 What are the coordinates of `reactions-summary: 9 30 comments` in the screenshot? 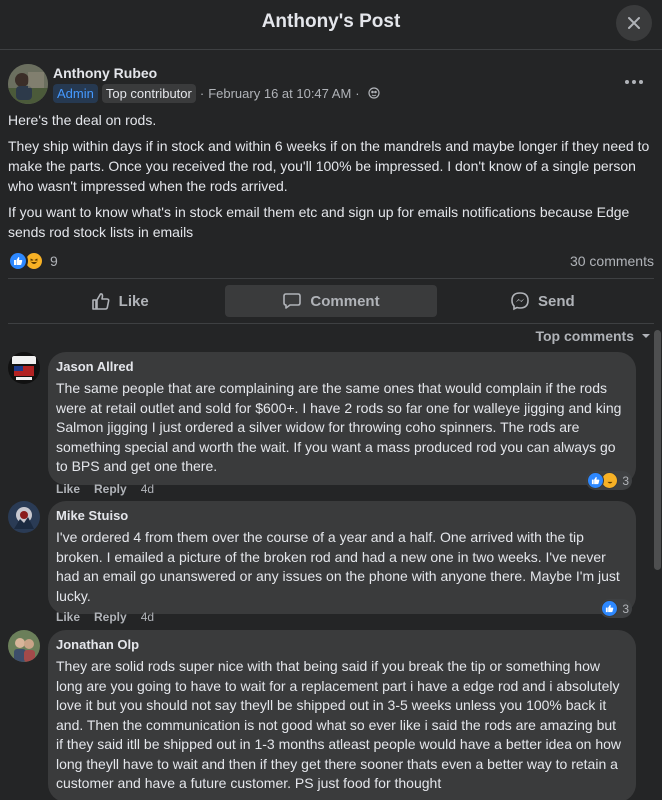 It's located at (331, 262).